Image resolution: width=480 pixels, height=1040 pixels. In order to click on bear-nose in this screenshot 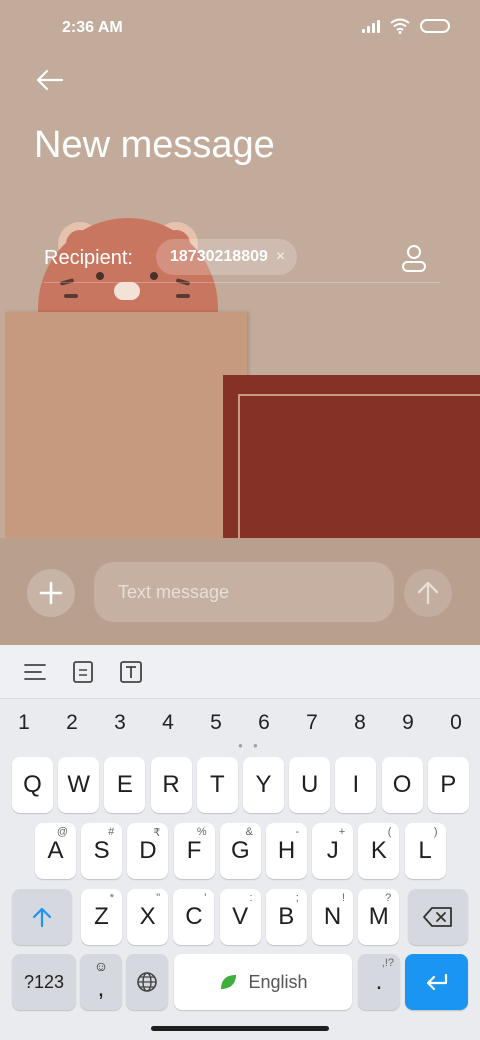, I will do `click(127, 291)`.